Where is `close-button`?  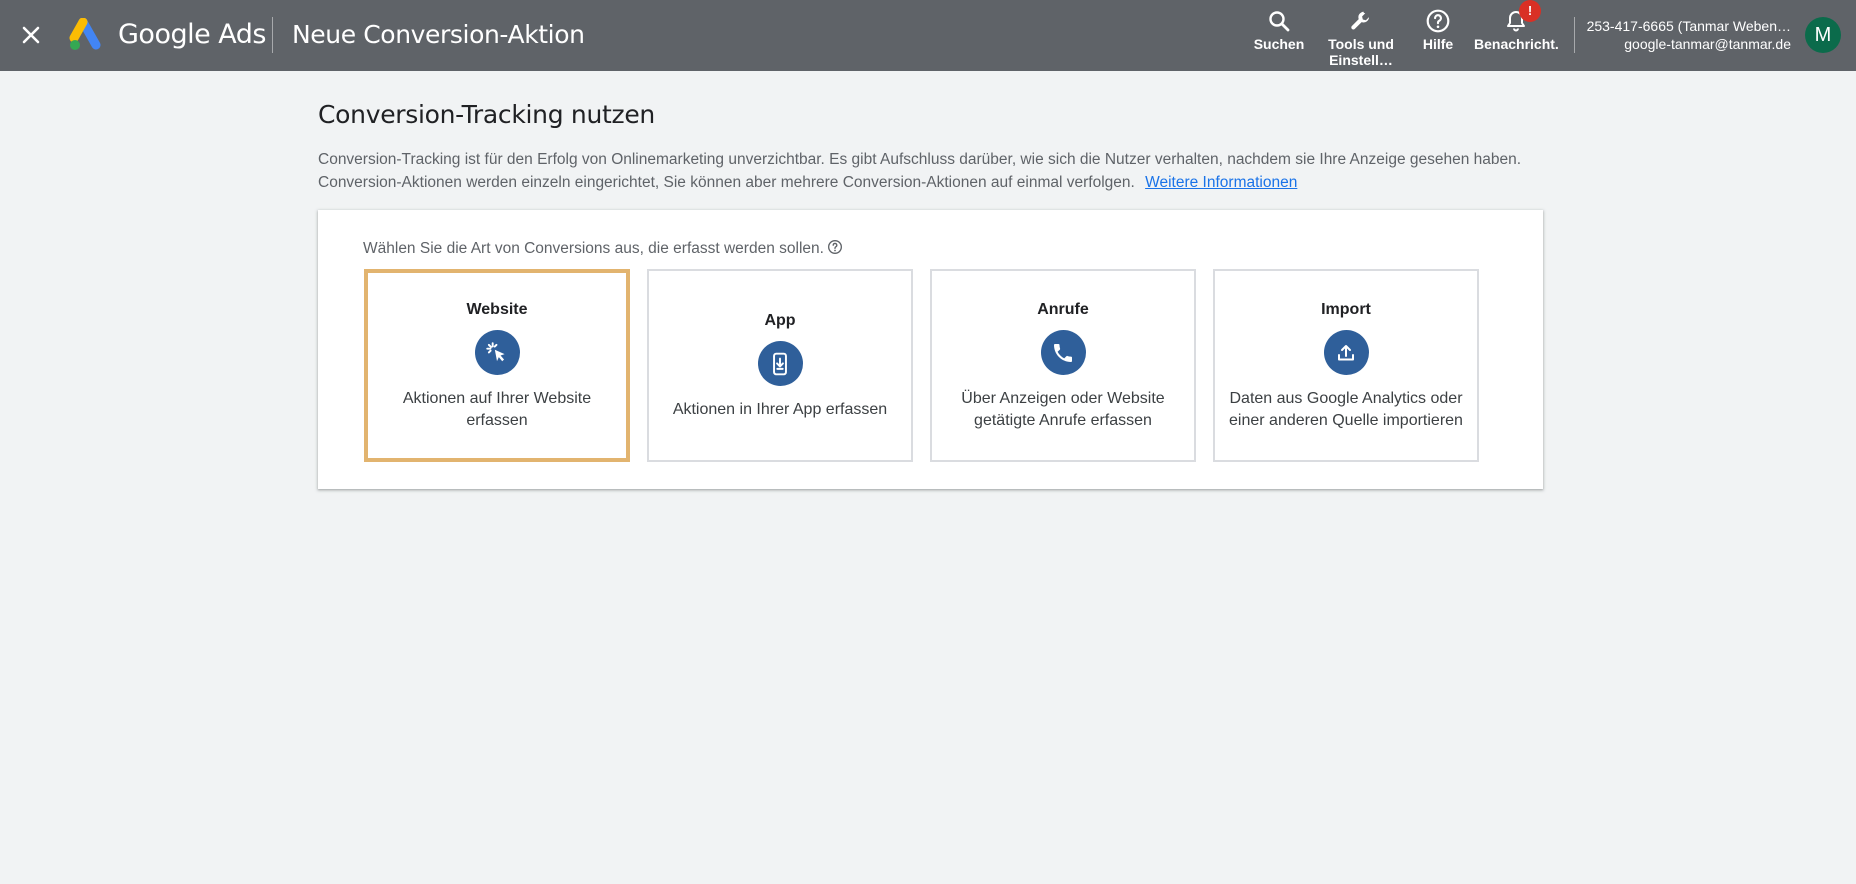 close-button is located at coordinates (31, 35).